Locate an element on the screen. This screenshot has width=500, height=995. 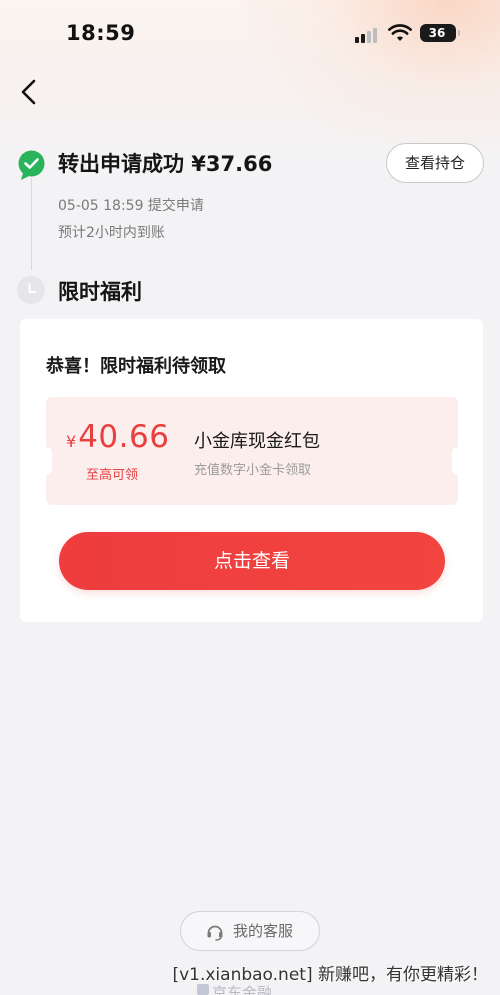
coupon-notch-right is located at coordinates (458, 461).